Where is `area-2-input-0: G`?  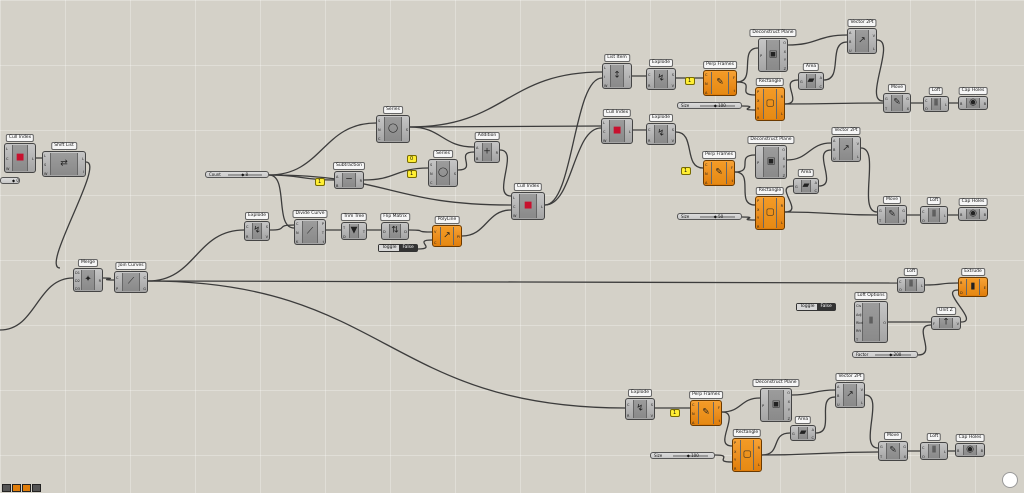
area-2-input-0: G is located at coordinates (796, 187).